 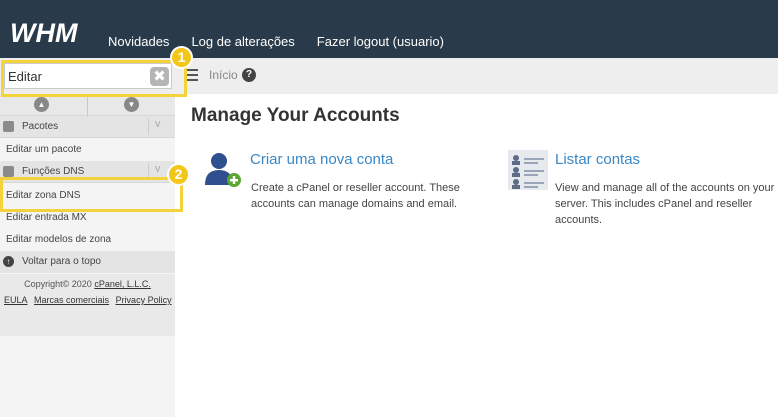 I want to click on cpanel-link: cPanel, L.L.C., so click(x=122, y=284).